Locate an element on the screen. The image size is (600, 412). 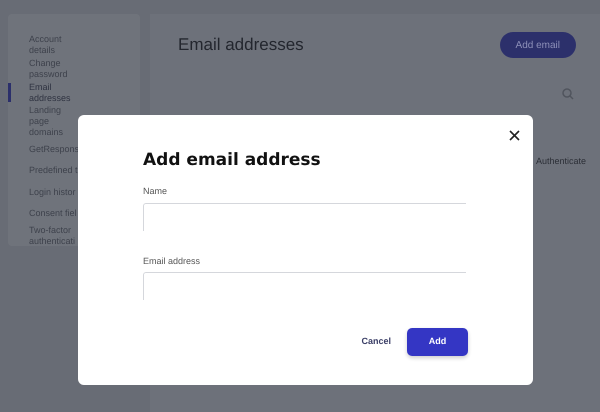
field-label: Email address is located at coordinates (172, 261).